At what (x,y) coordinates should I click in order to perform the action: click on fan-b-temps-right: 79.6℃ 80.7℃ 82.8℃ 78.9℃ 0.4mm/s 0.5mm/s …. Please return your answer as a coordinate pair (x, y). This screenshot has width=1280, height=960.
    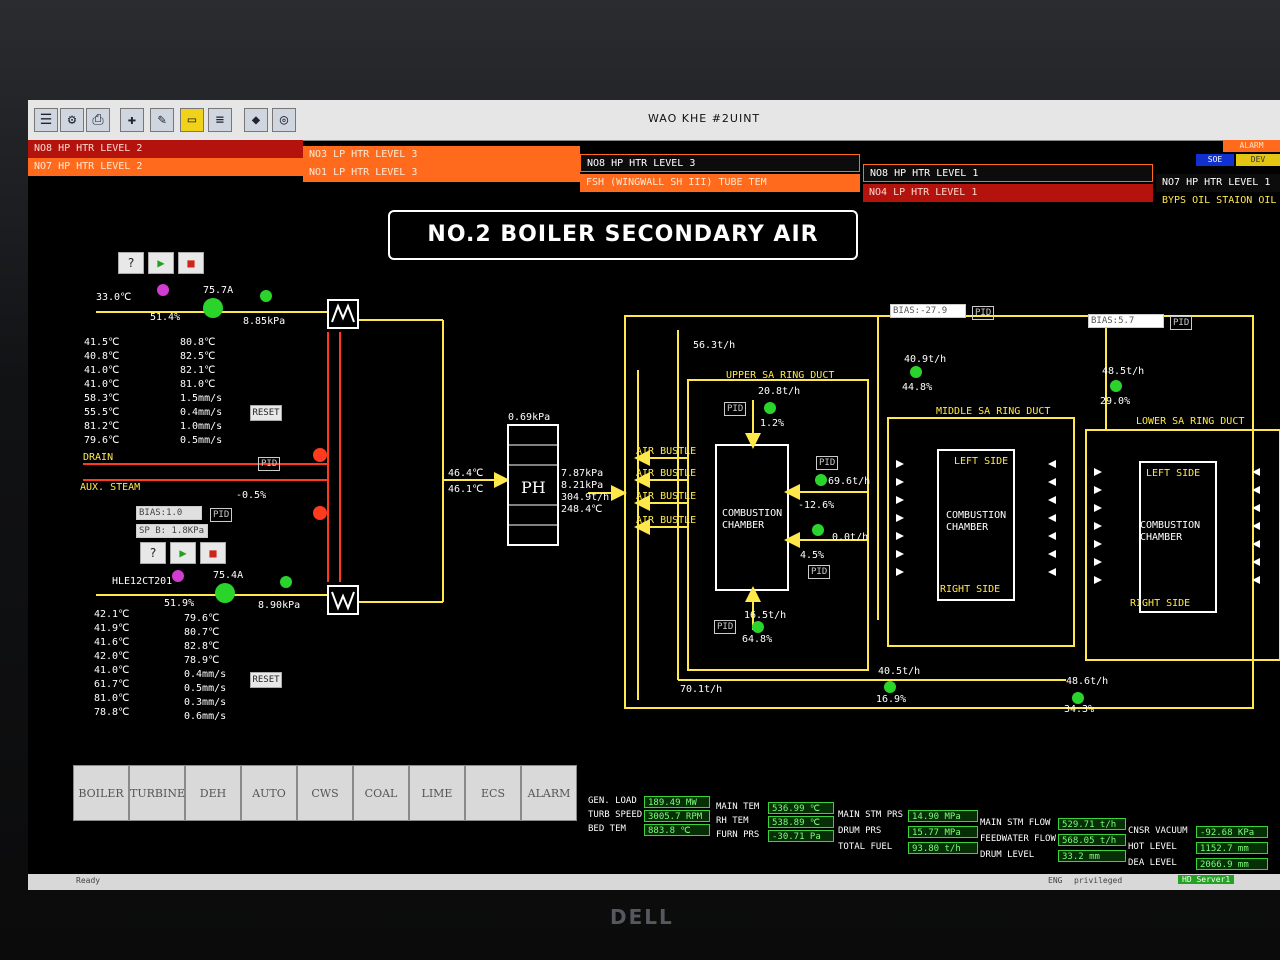
    Looking at the image, I should click on (205, 667).